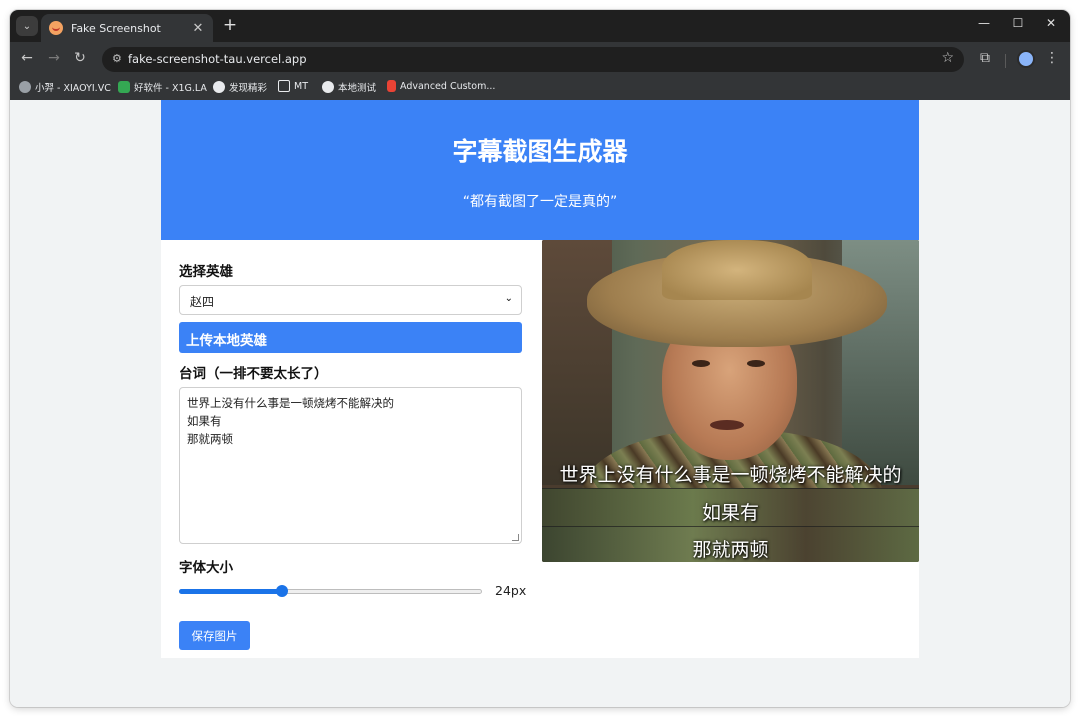  I want to click on hero-select-value: 赵四, so click(202, 302).